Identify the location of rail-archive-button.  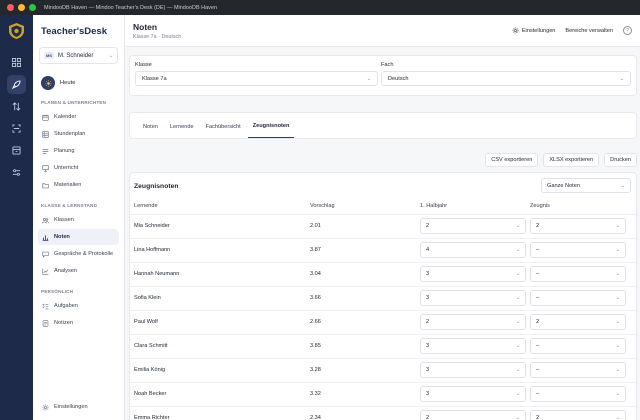
(16, 150).